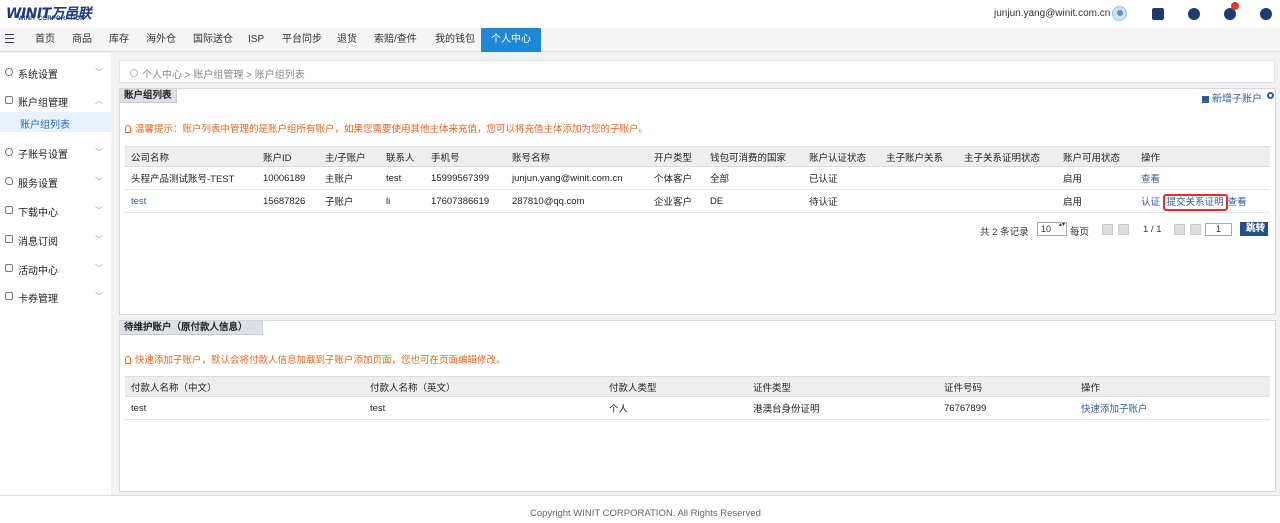 This screenshot has width=1280, height=523. Describe the element at coordinates (1152, 229) in the screenshot. I see `pager-page-info: 1 / 1` at that location.